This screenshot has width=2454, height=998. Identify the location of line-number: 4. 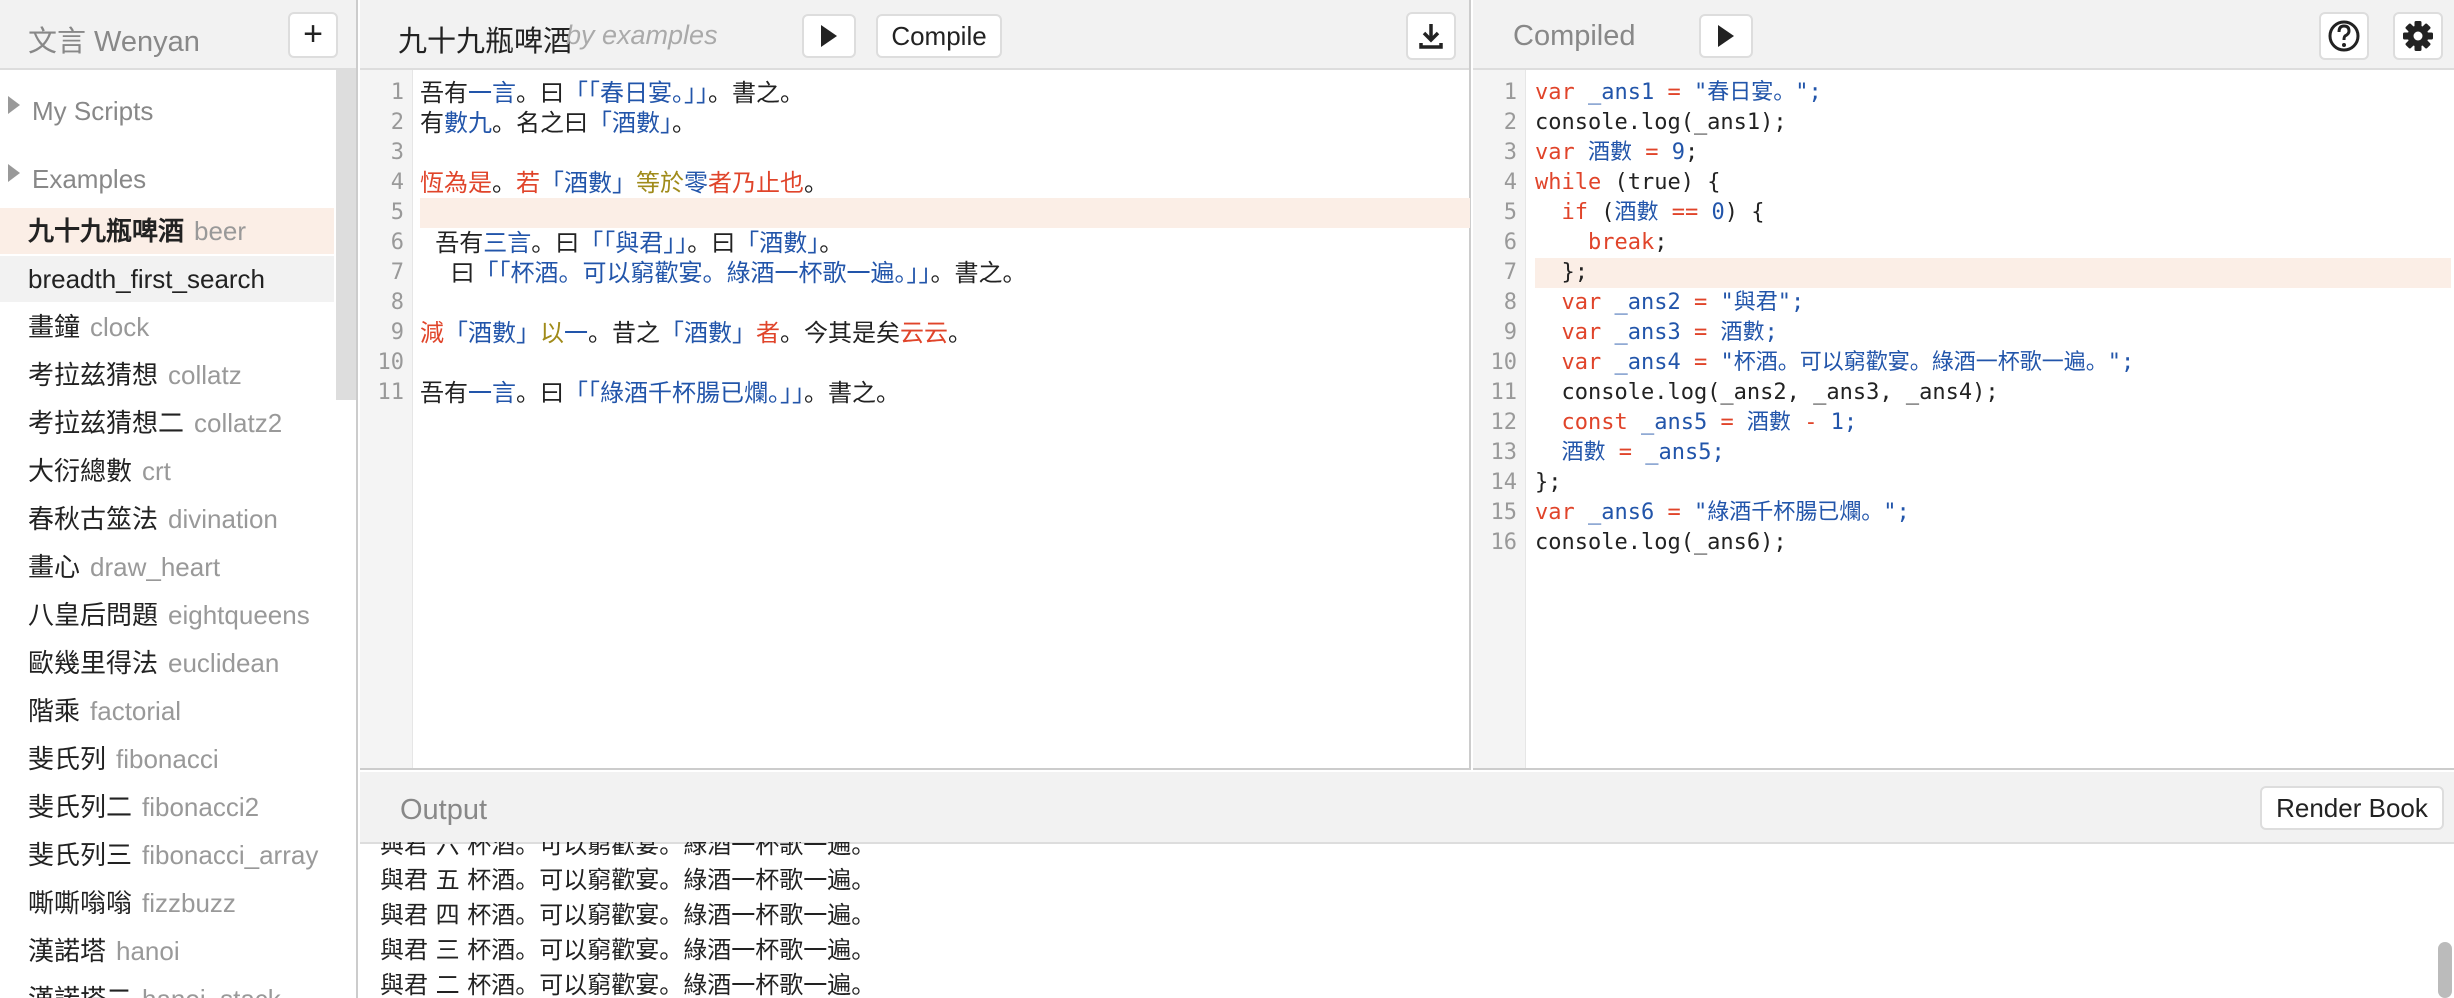
(1510, 182).